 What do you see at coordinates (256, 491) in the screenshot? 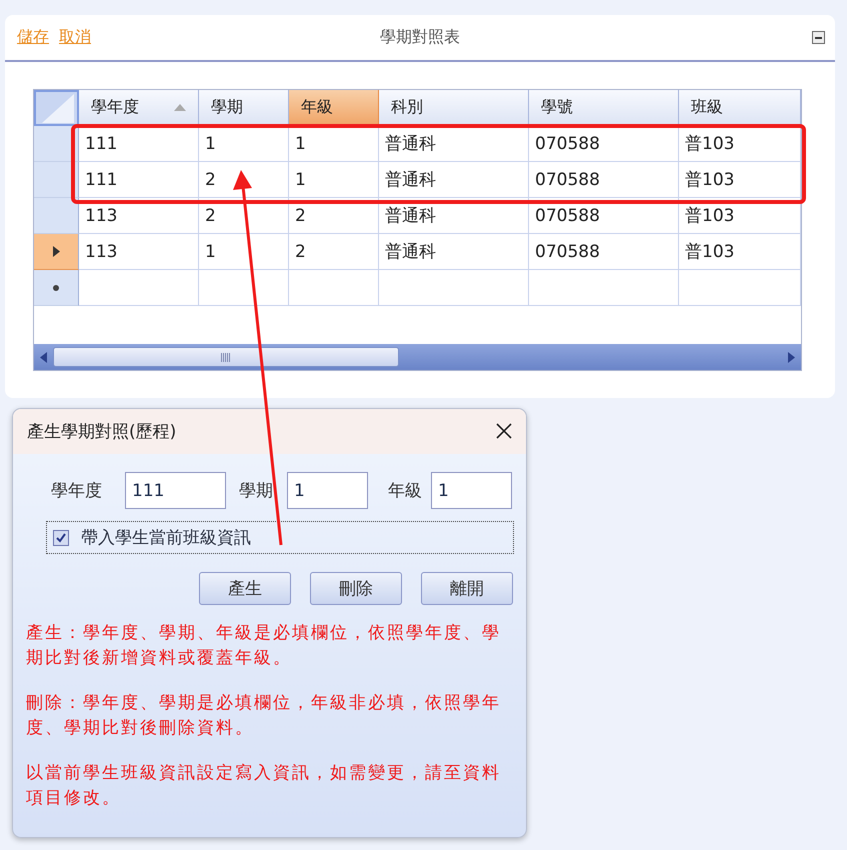
I see `field-label: 學期` at bounding box center [256, 491].